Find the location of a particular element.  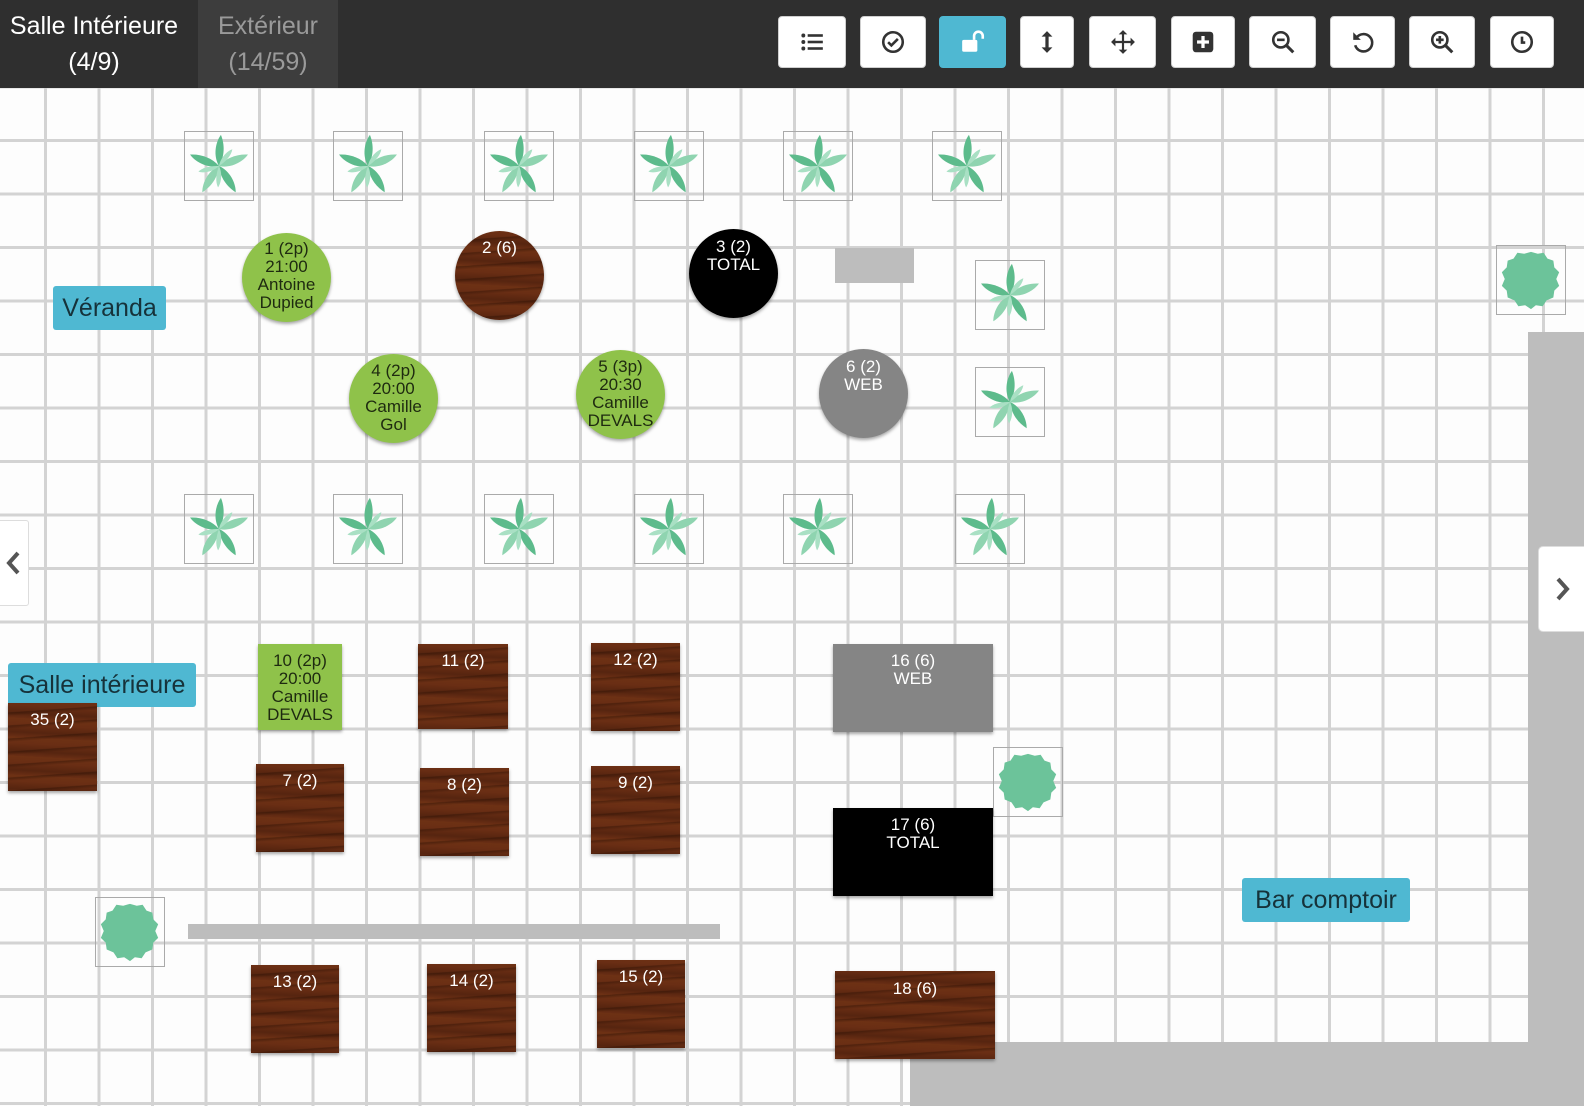

vertical-arrows-icon is located at coordinates (1047, 42).